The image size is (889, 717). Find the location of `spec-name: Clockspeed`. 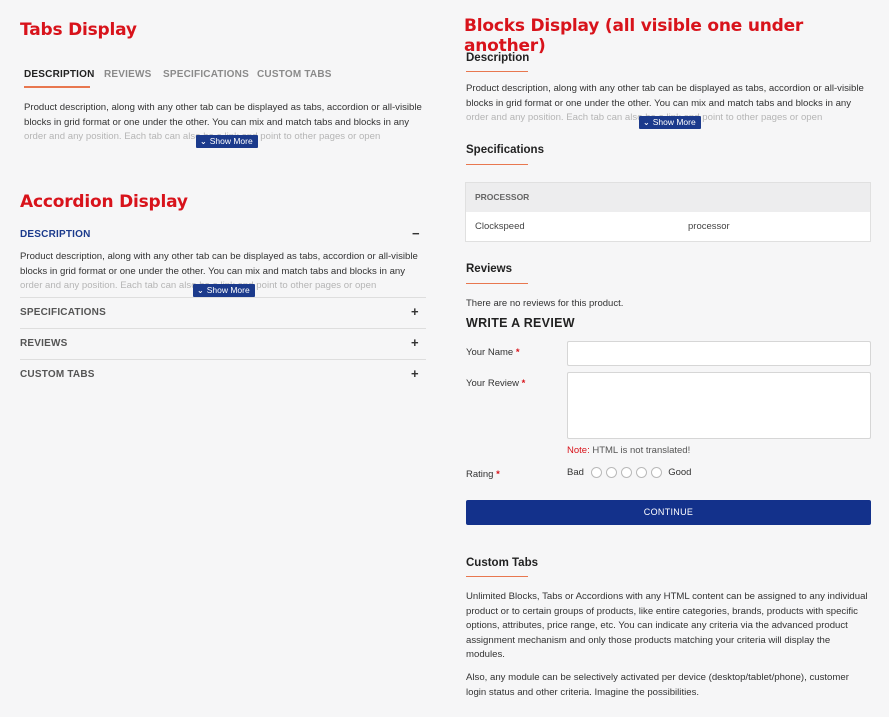

spec-name: Clockspeed is located at coordinates (500, 226).